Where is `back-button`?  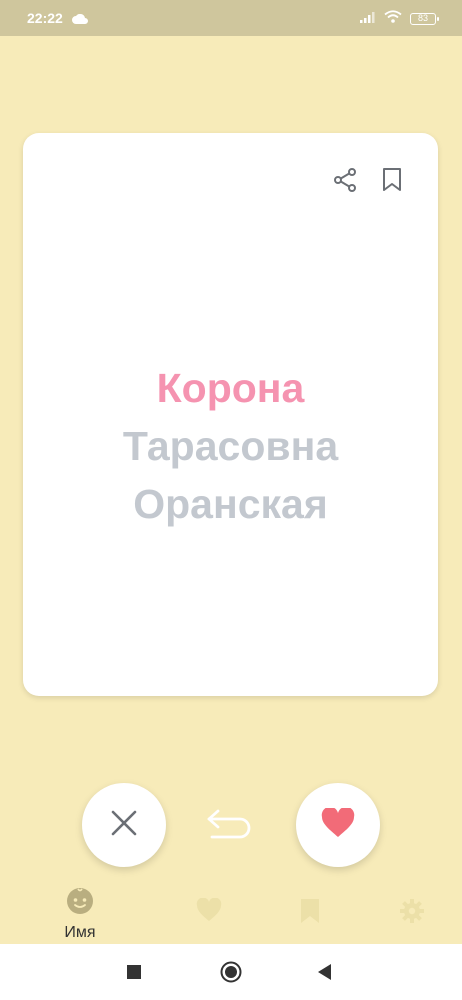
back-button is located at coordinates (324, 974).